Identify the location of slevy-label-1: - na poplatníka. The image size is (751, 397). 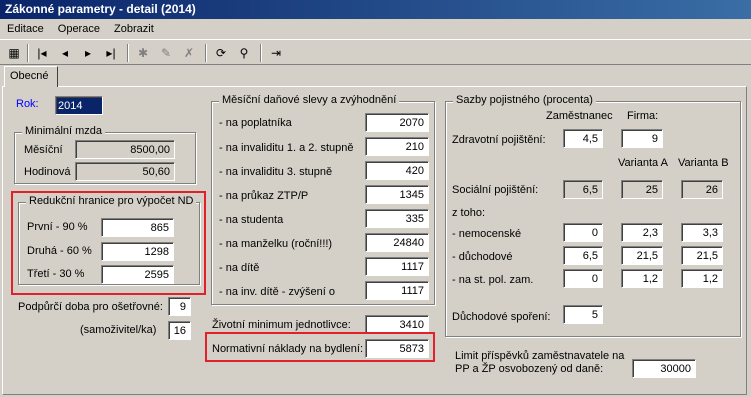
(255, 123).